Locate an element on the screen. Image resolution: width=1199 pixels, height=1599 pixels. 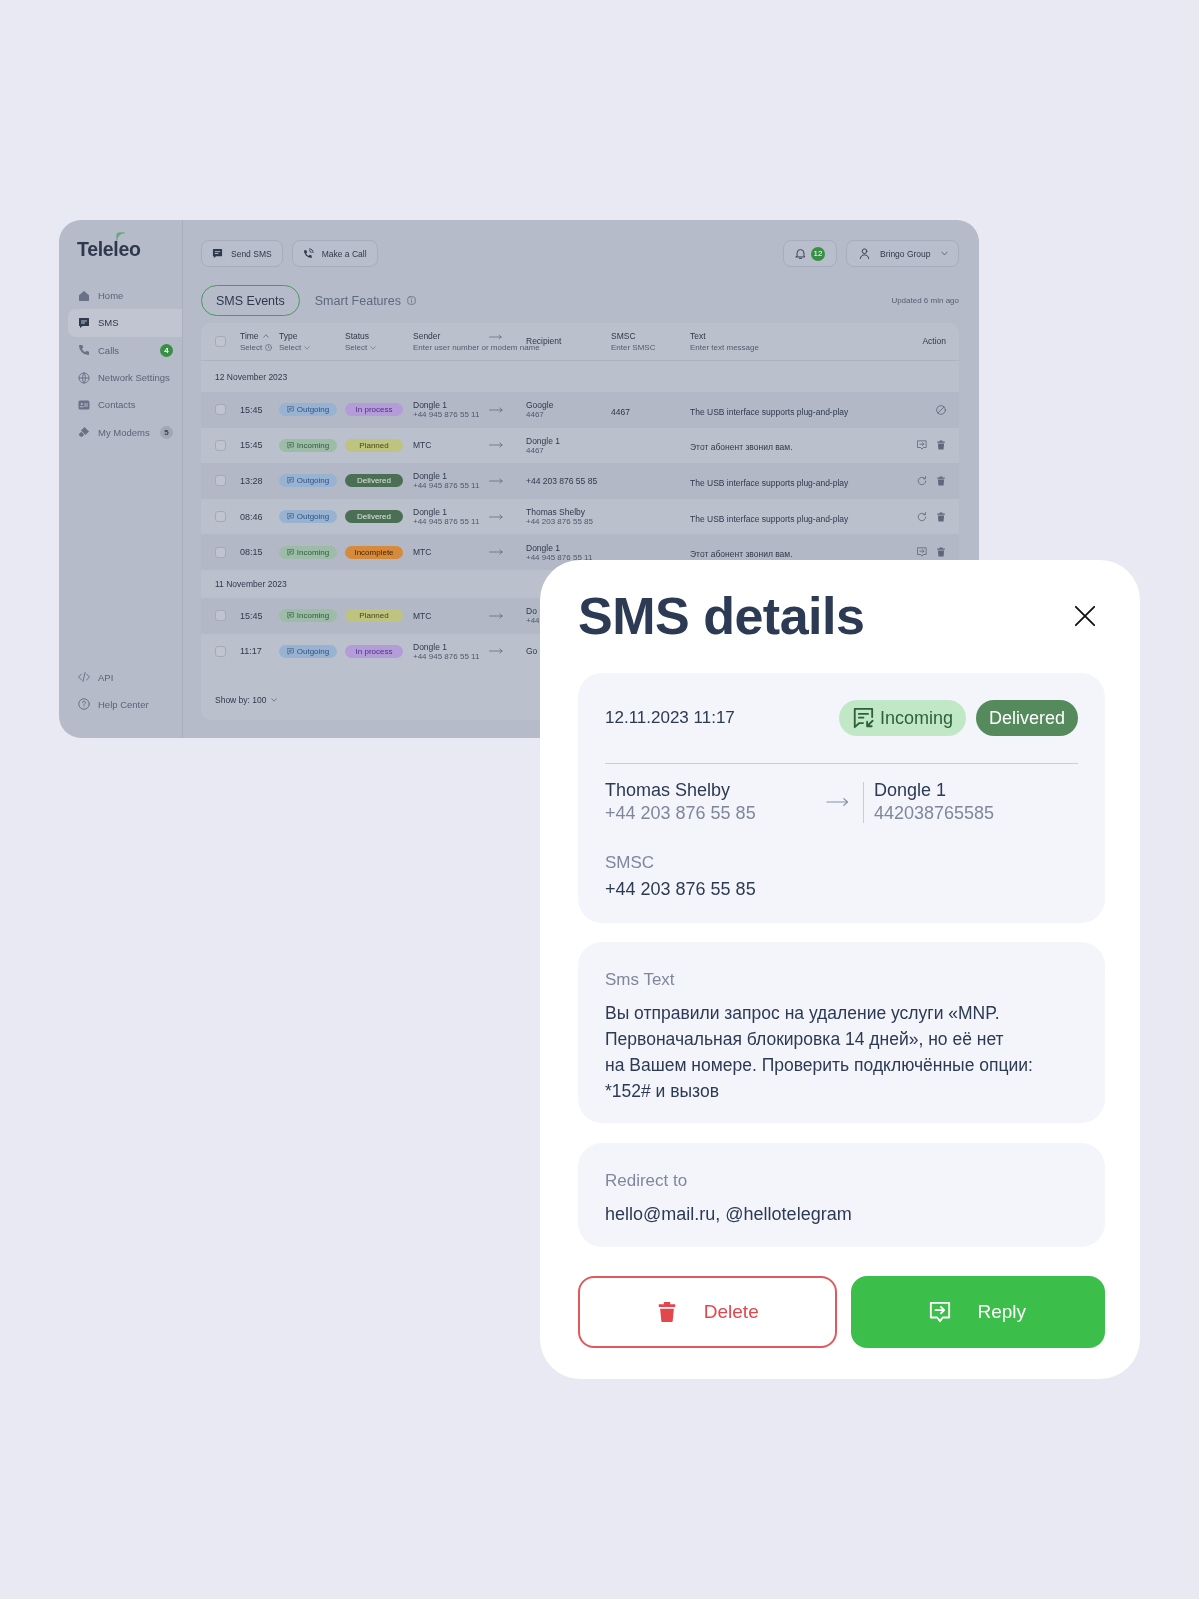
column-header: Time is located at coordinates (249, 336).